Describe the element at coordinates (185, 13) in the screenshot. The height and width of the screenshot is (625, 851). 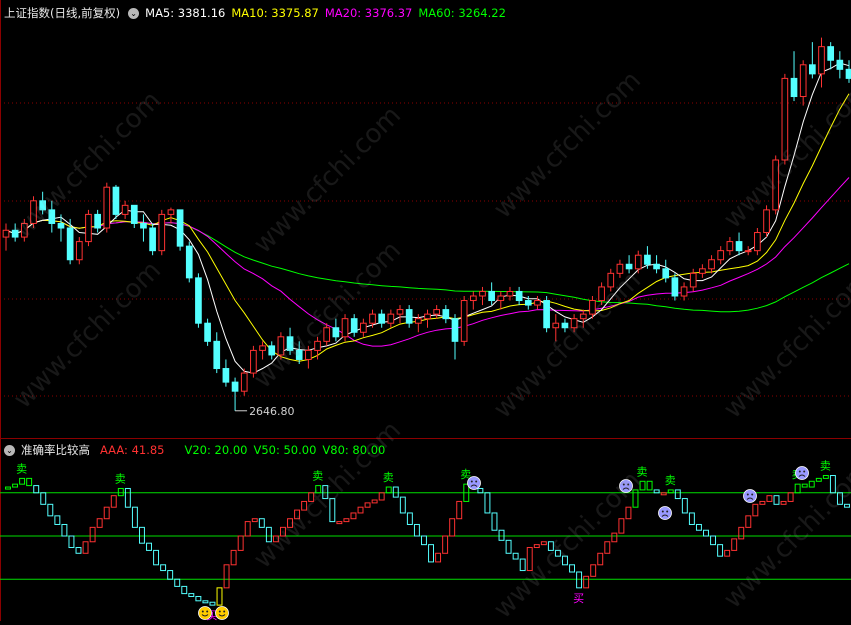
I see `ma5-legend: MA5: 3381.16` at that location.